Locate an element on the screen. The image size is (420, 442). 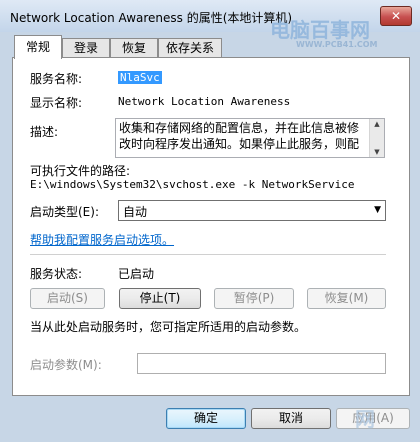
tab-dependencies: 依存关系 is located at coordinates (190, 48).